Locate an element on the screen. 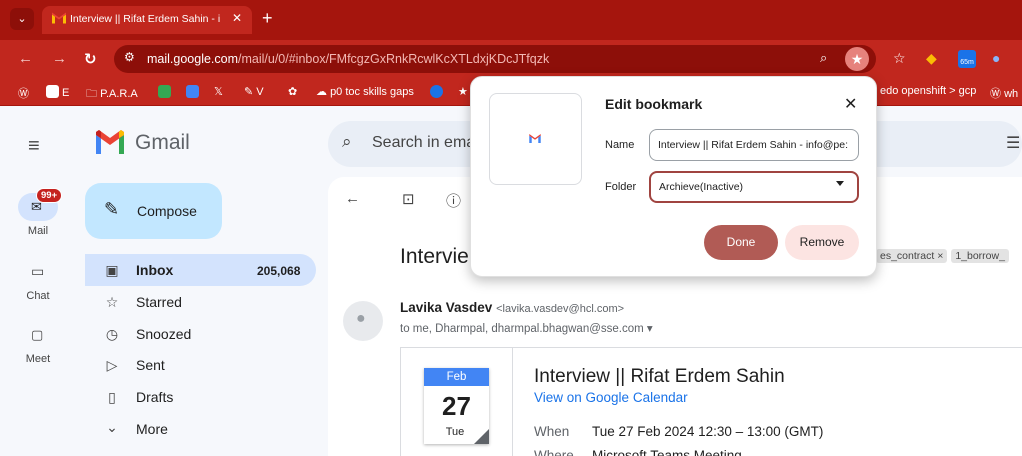  send-icon: ▷ is located at coordinates (112, 365).